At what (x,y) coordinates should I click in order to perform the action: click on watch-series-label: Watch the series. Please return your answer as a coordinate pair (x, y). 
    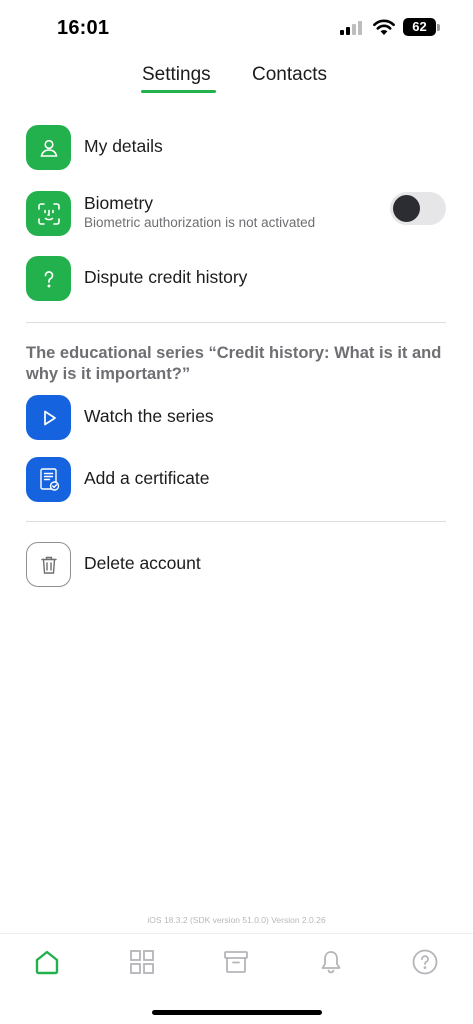
    Looking at the image, I should click on (149, 416).